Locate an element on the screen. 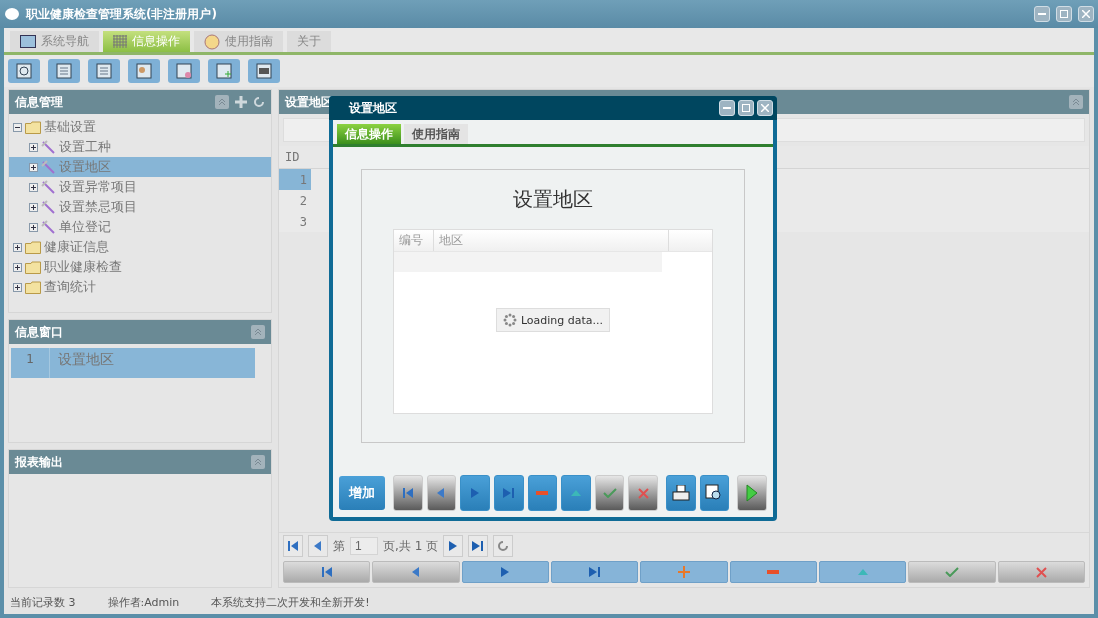 This screenshot has height=618, width=1098. grid-icon is located at coordinates (120, 41).